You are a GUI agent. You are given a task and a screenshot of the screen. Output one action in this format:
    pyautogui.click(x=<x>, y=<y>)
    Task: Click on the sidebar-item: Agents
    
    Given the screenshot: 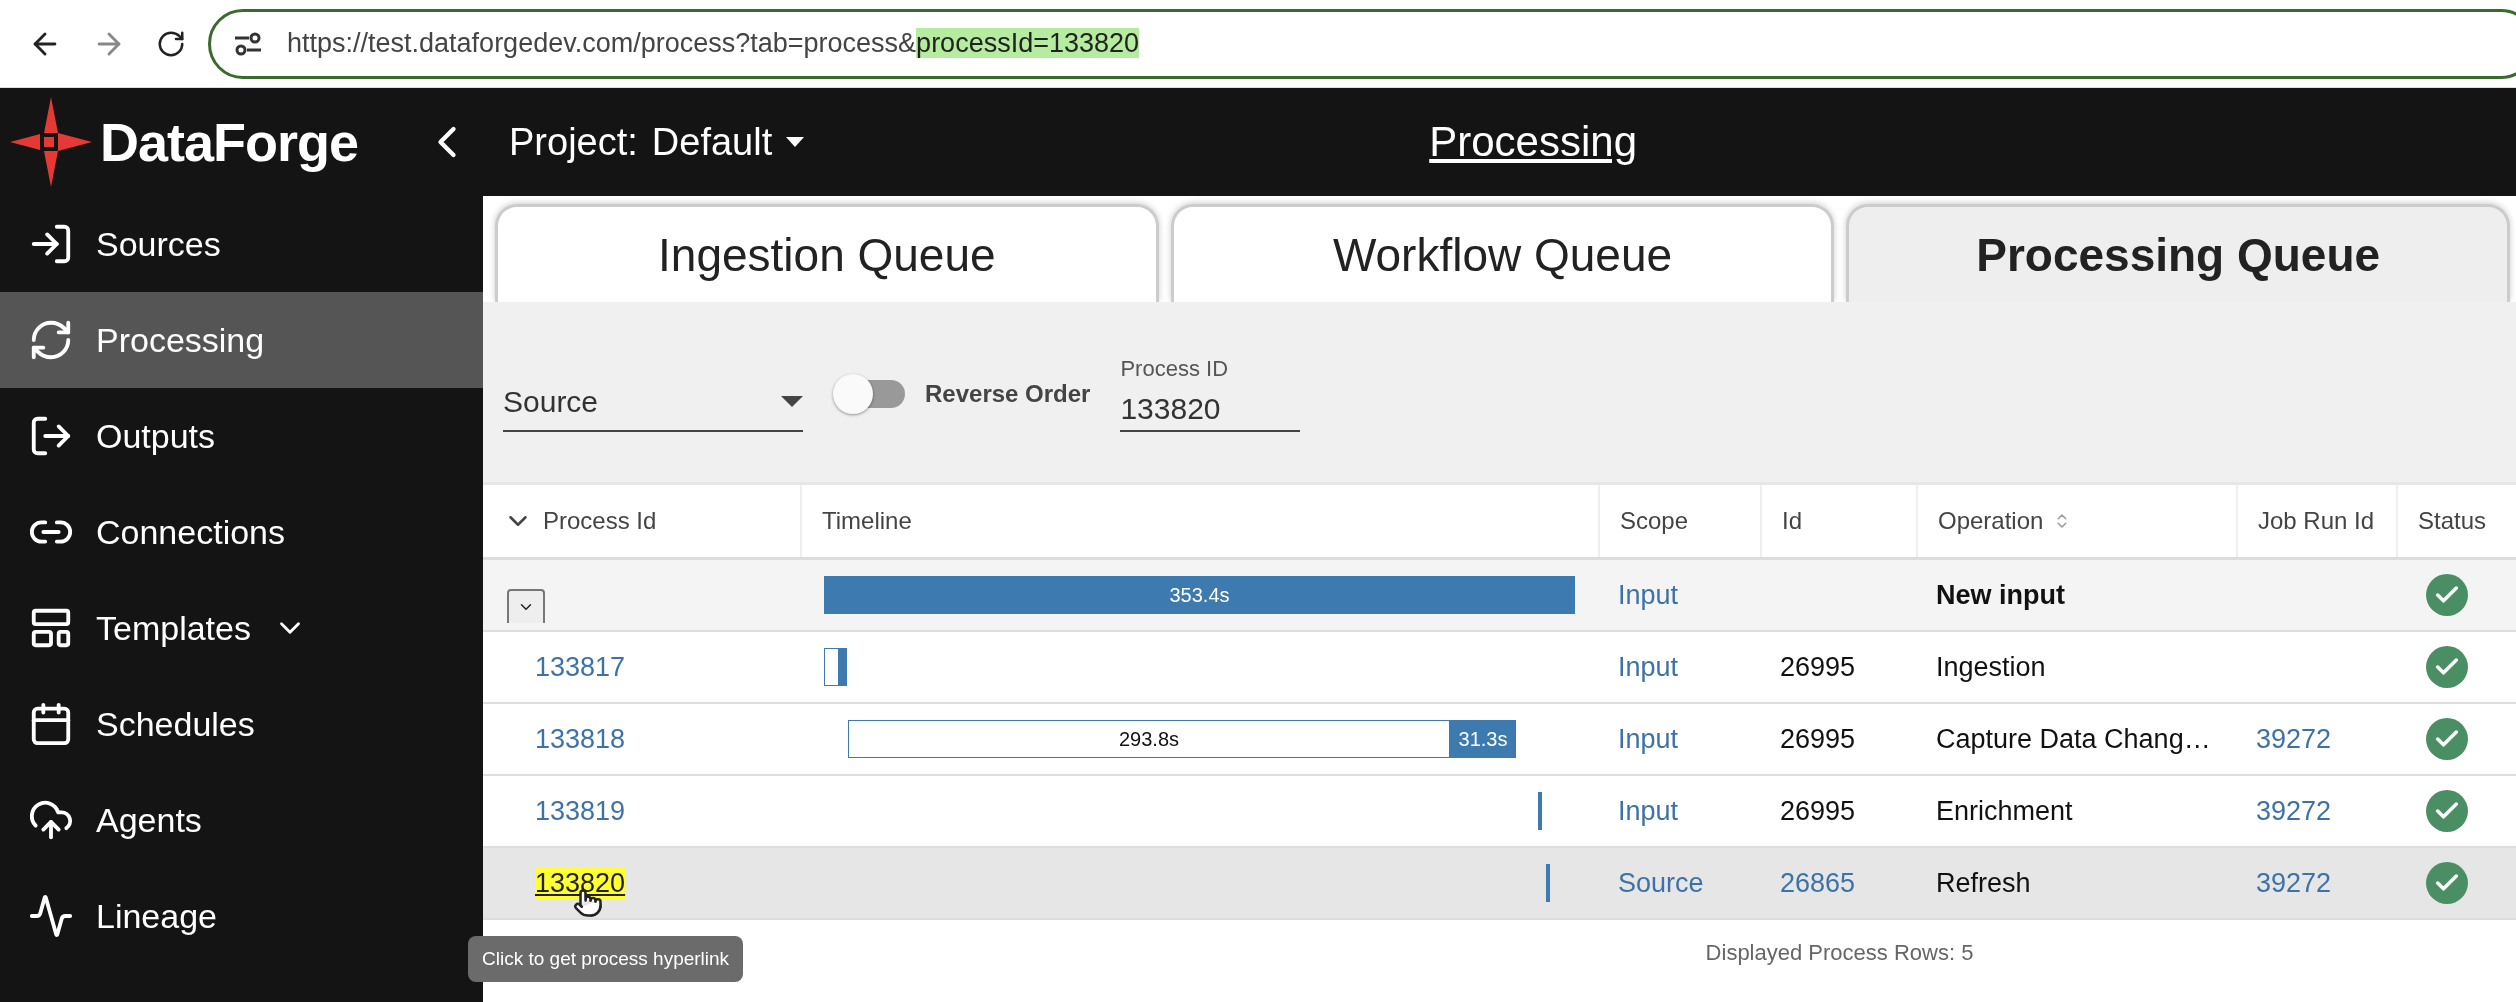 What is the action you would take?
    pyautogui.click(x=241, y=820)
    